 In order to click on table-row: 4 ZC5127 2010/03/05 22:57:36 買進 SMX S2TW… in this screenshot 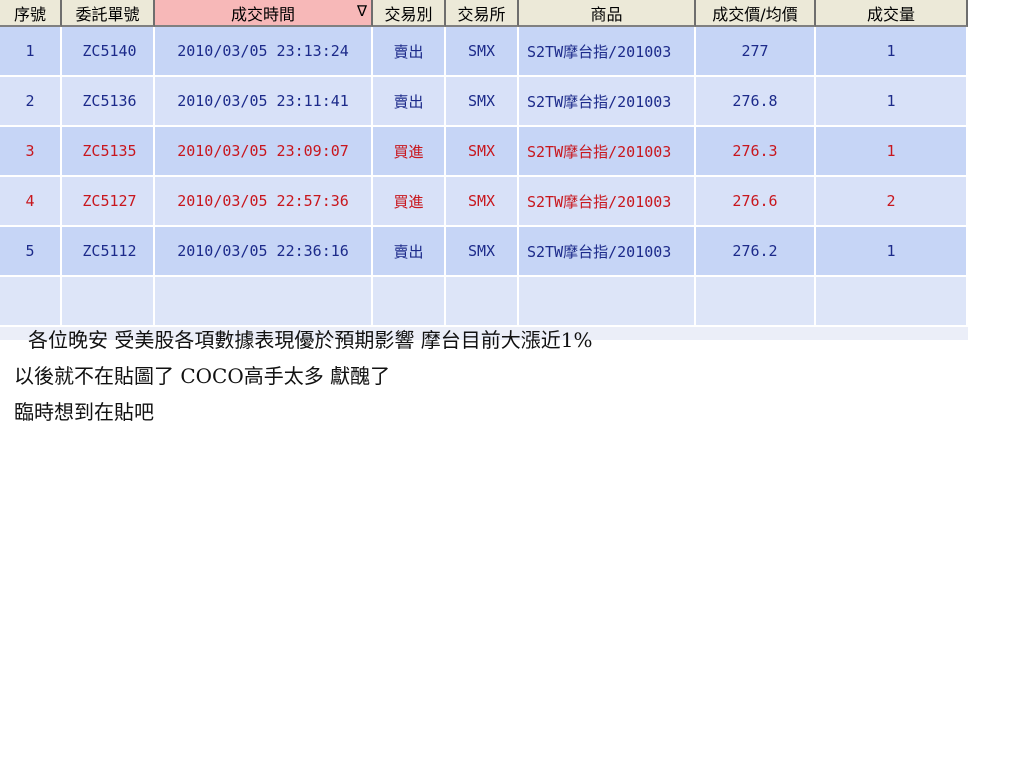, I will do `click(484, 202)`.